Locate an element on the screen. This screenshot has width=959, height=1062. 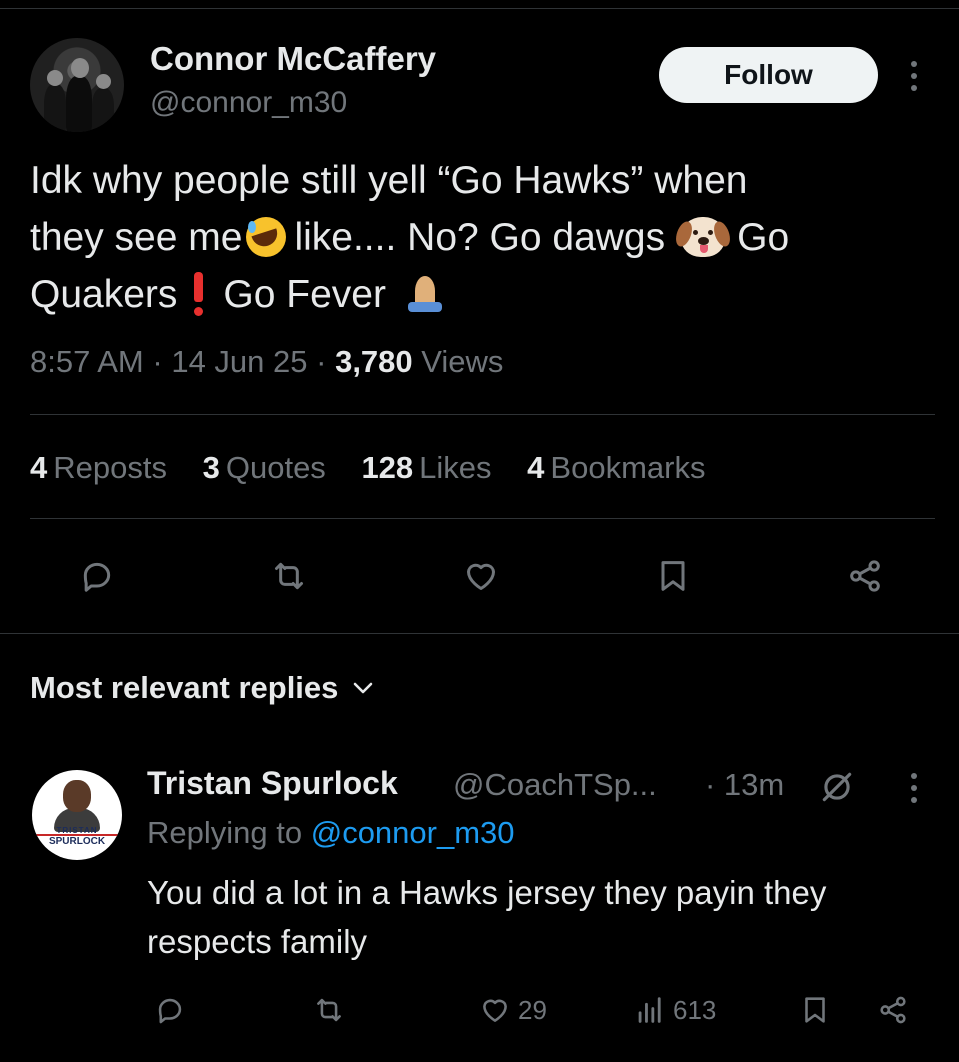
tweet-text-segment: Go is located at coordinates (763, 237).